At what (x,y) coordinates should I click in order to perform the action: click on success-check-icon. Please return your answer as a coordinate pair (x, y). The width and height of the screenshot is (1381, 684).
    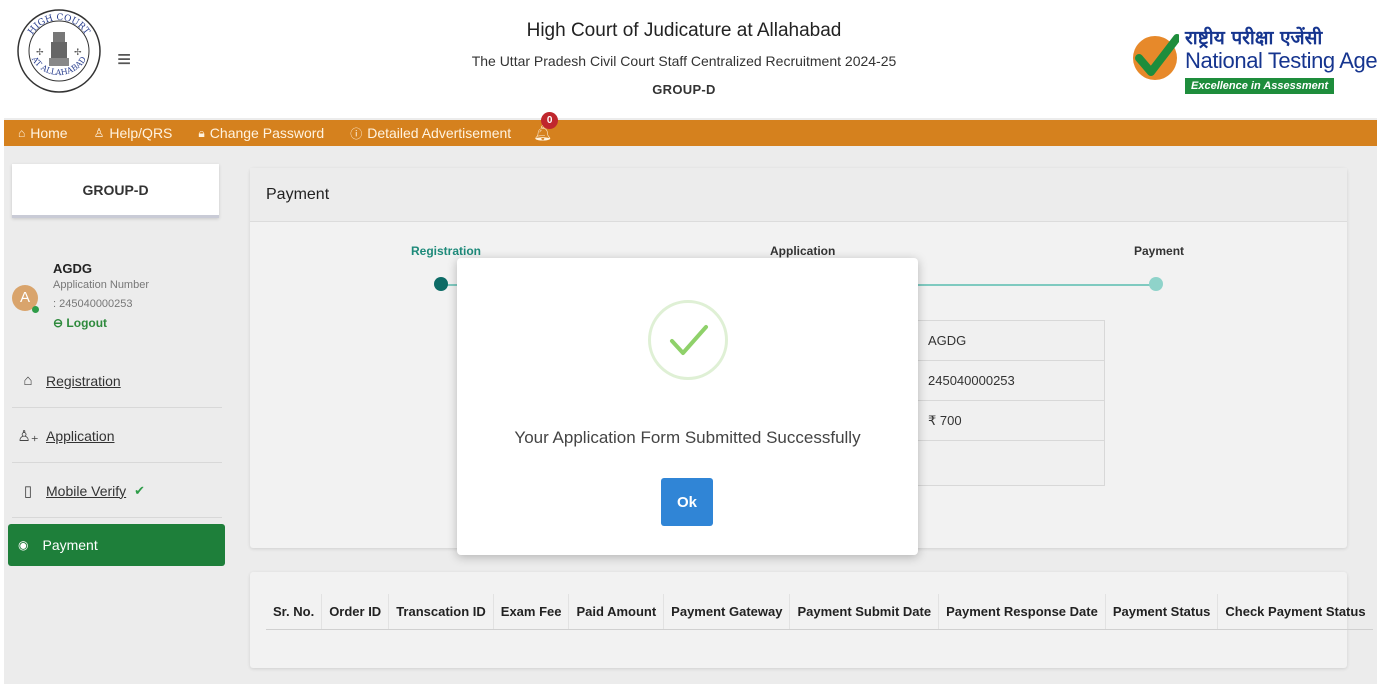
    Looking at the image, I should click on (688, 340).